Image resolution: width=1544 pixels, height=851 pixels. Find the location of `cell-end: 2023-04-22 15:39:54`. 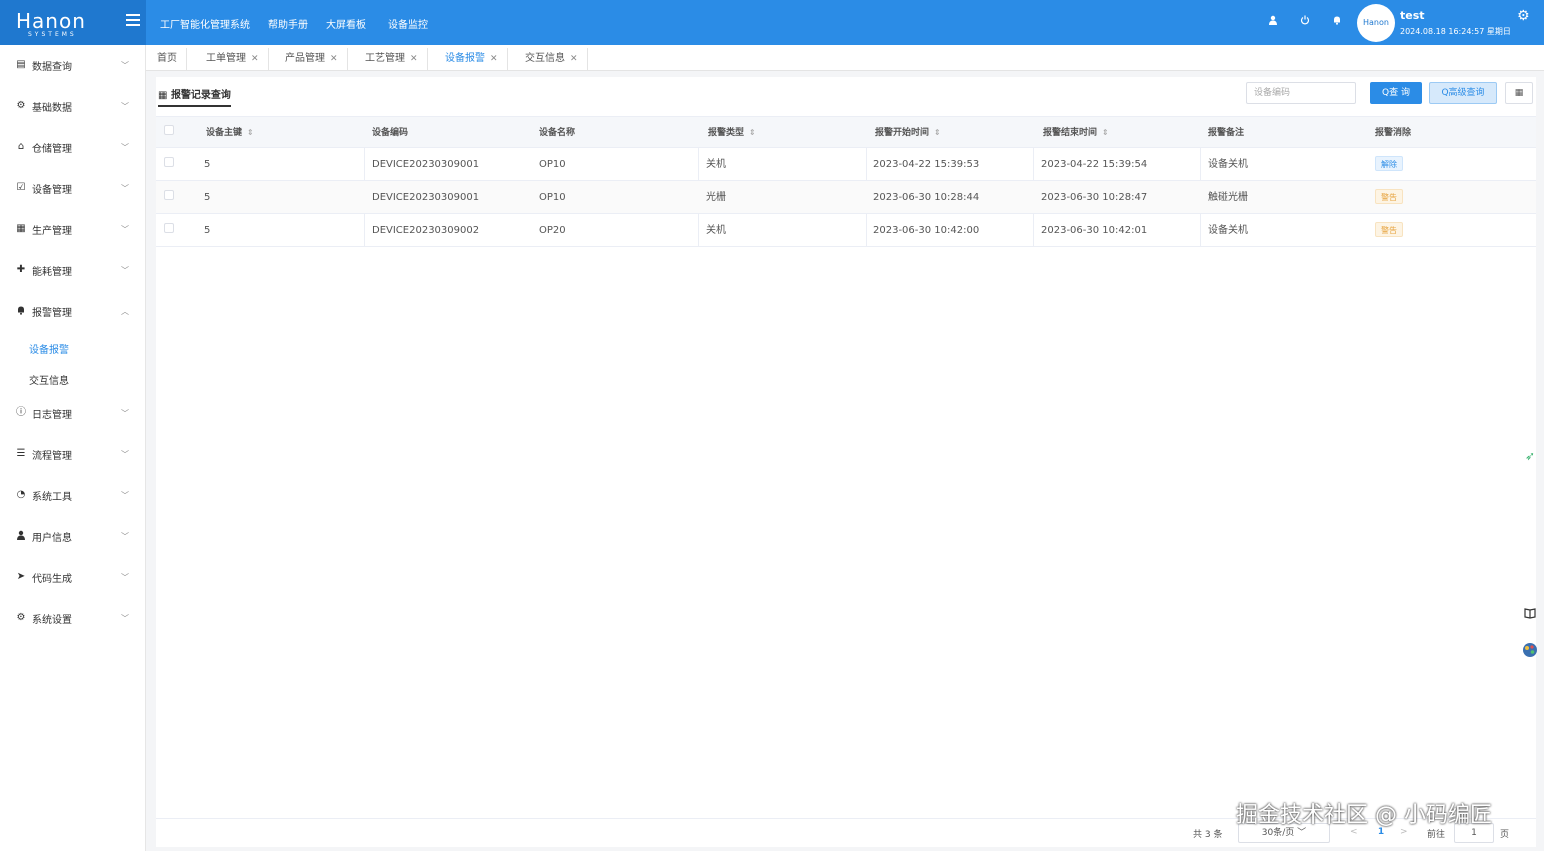

cell-end: 2023-04-22 15:39:54 is located at coordinates (1094, 164).